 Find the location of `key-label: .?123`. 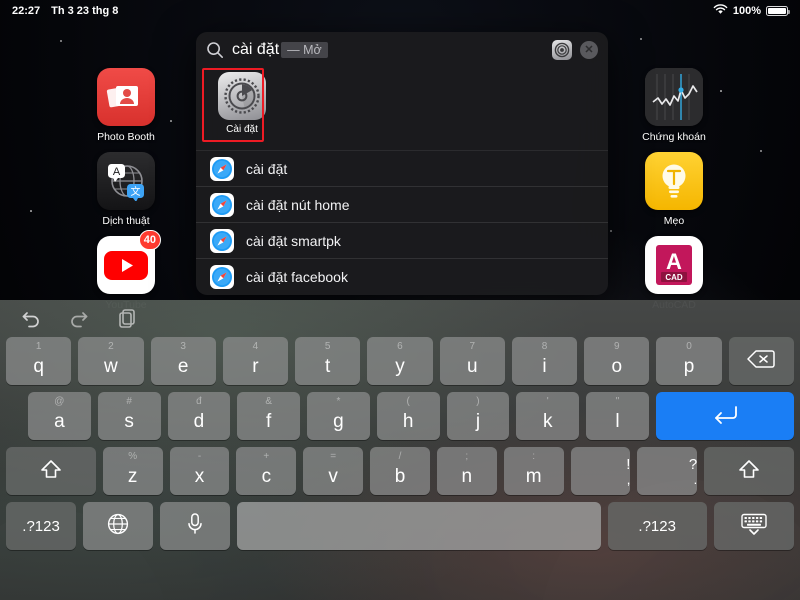

key-label: .?123 is located at coordinates (41, 526).